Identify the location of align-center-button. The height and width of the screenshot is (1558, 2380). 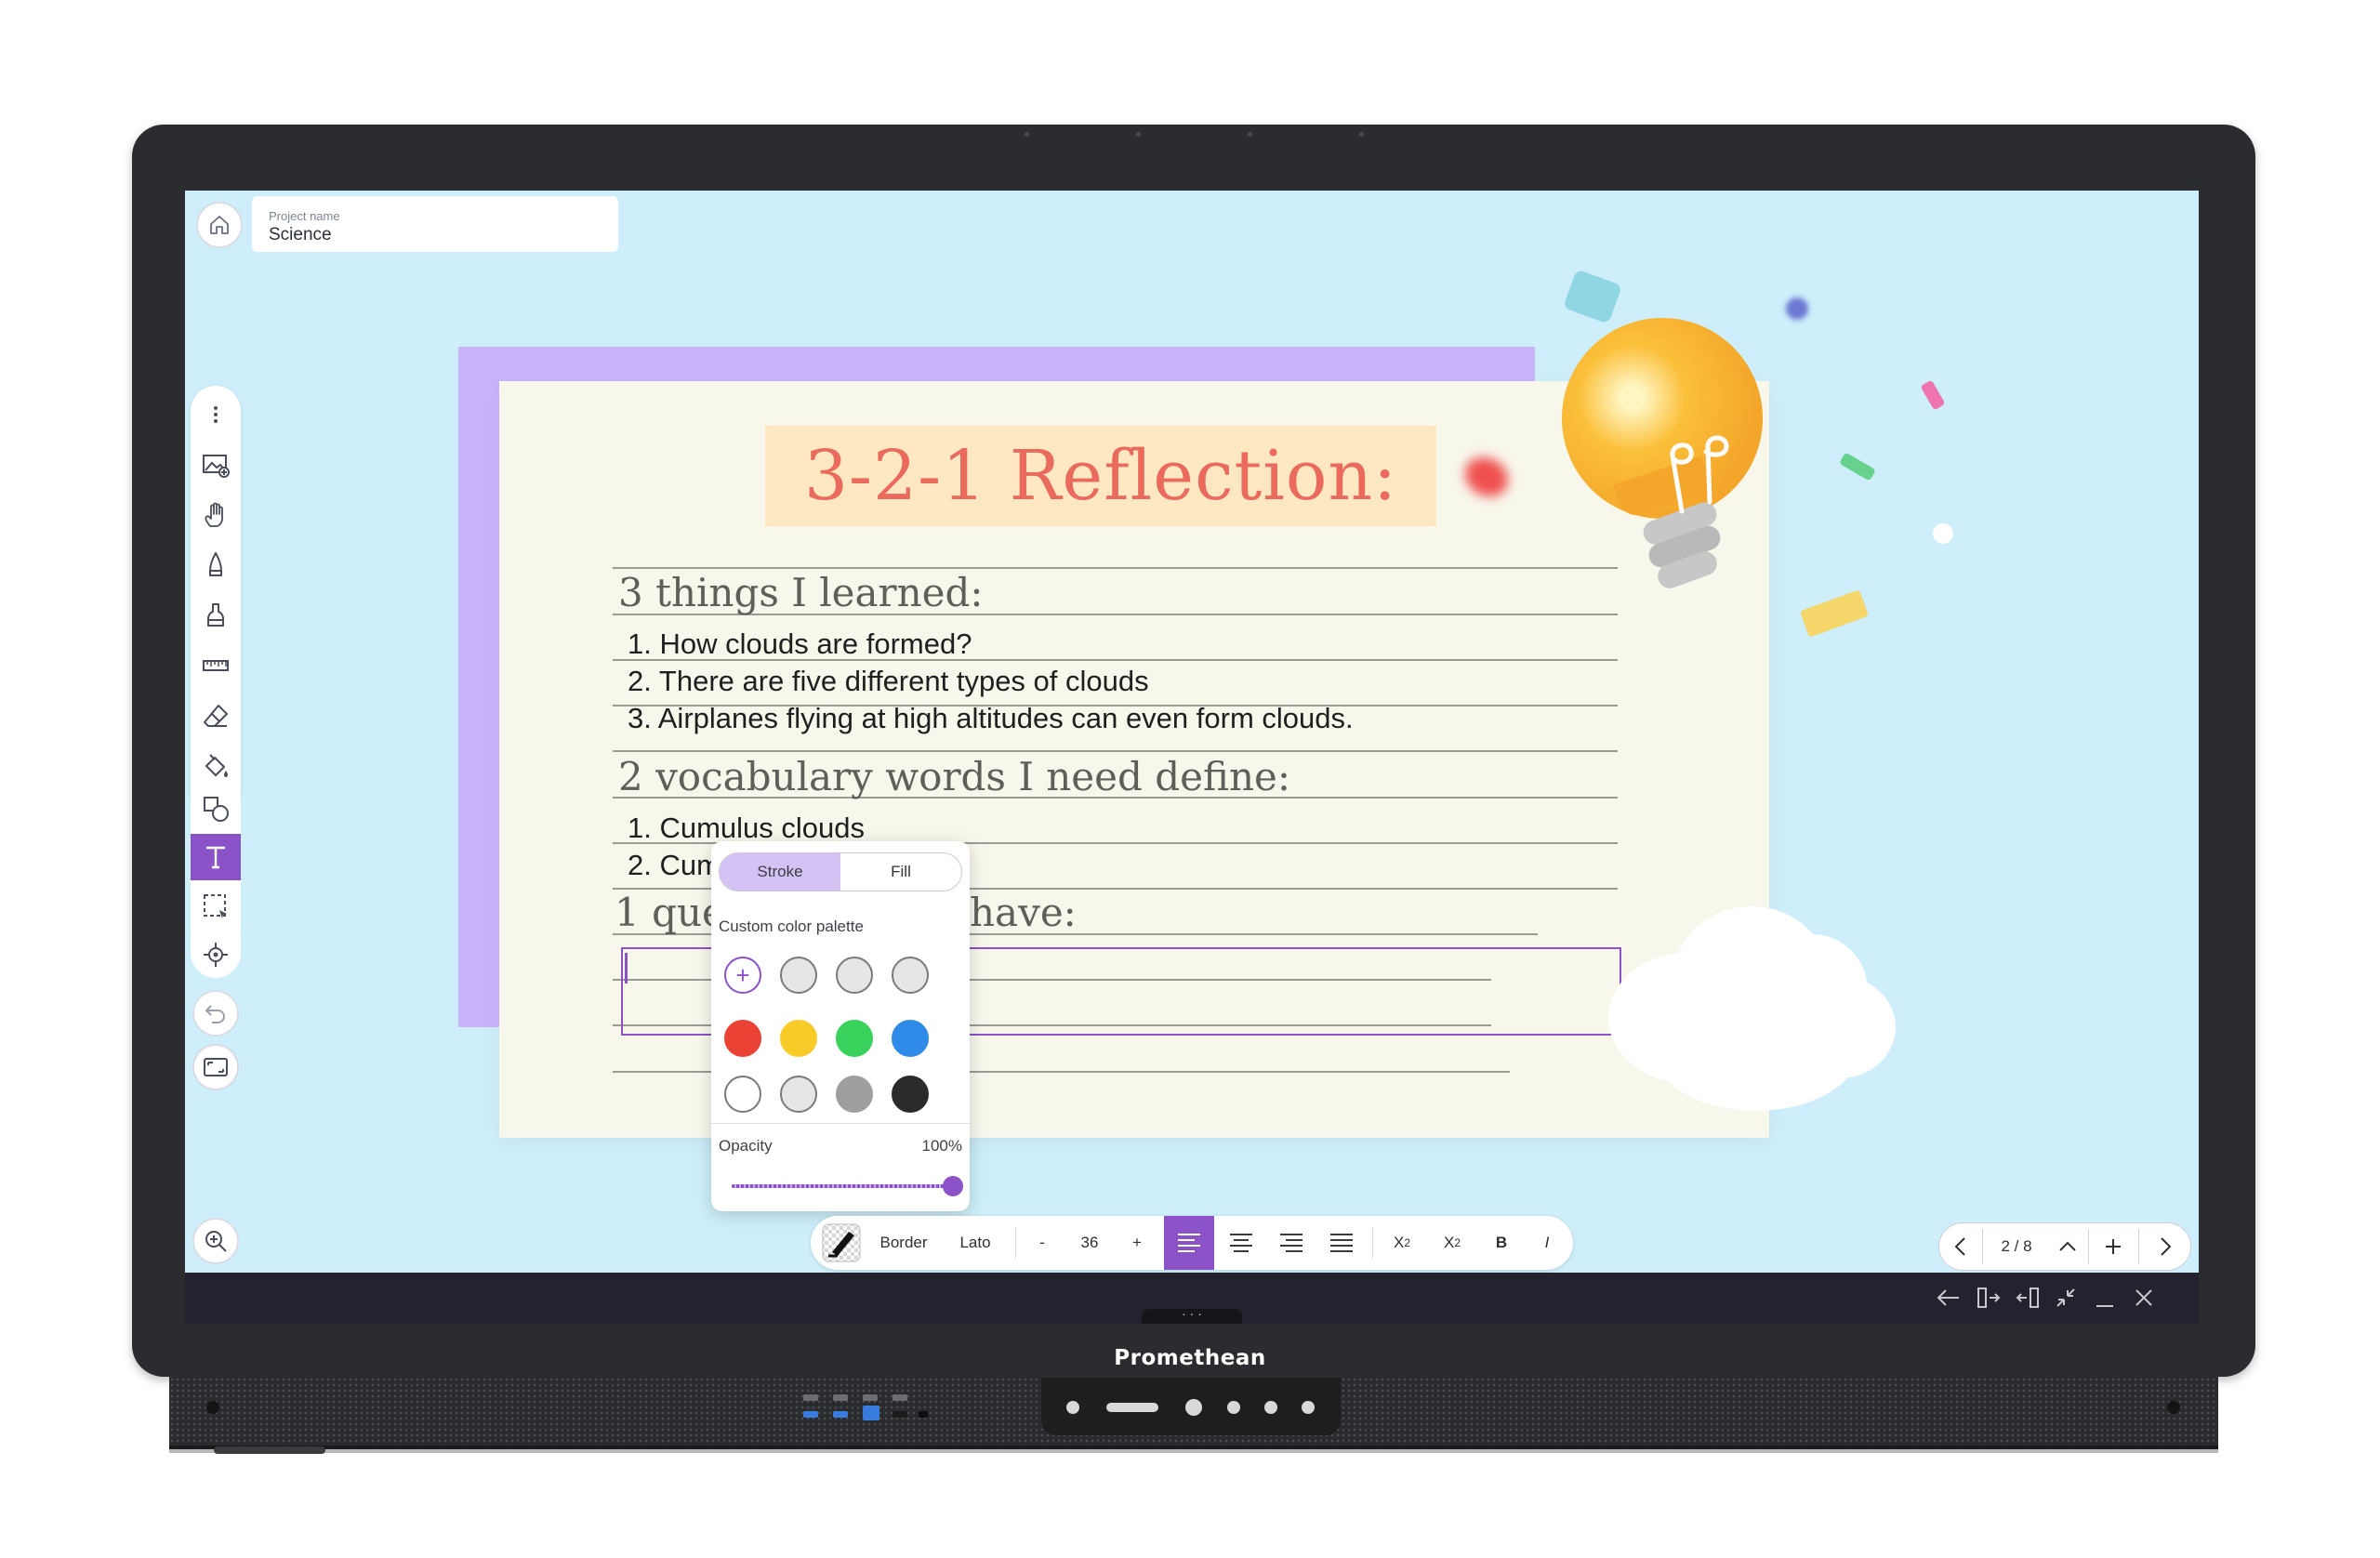
(1241, 1243).